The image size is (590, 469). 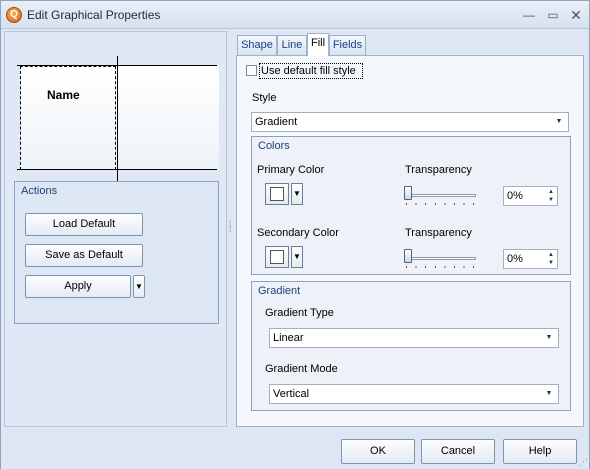 I want to click on save-as-default-button: Save as Default, so click(x=84, y=255).